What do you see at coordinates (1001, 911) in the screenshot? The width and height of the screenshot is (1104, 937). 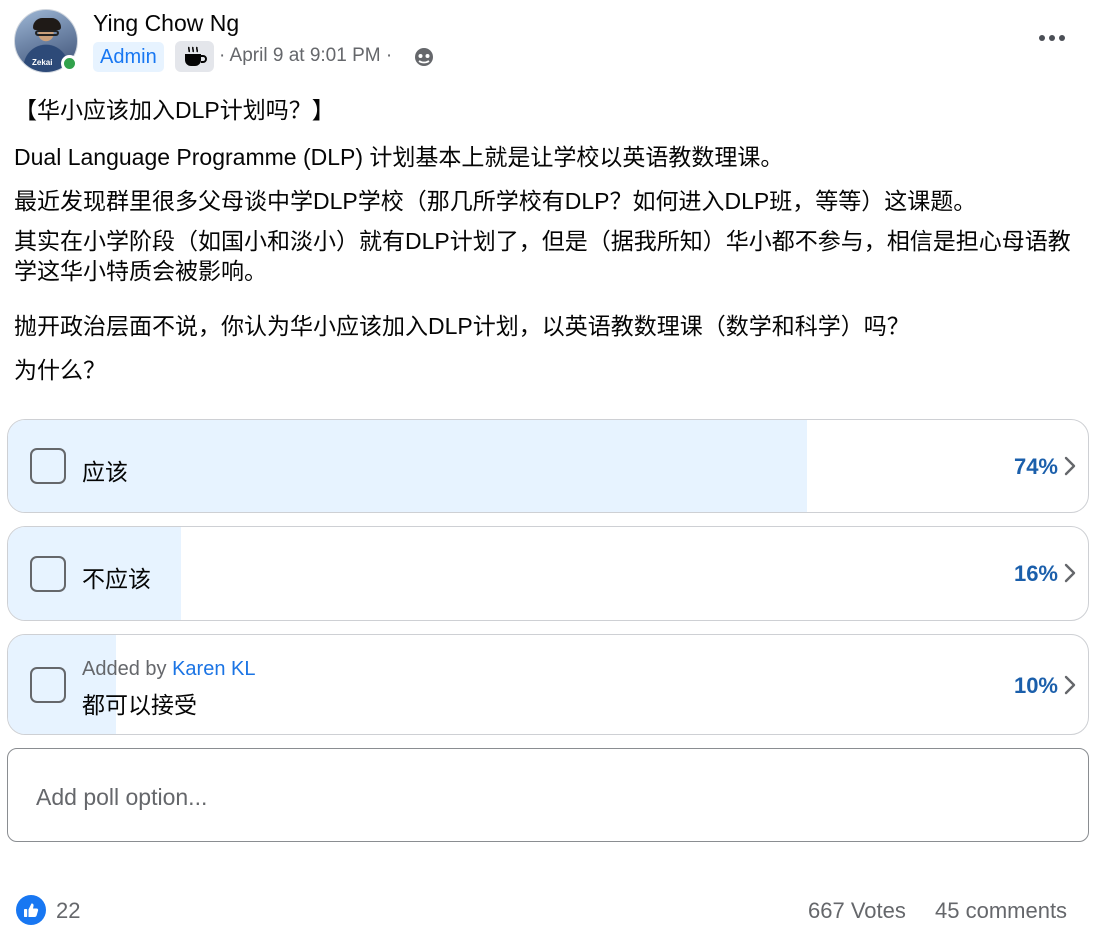 I see `comments-count: 45 comments` at bounding box center [1001, 911].